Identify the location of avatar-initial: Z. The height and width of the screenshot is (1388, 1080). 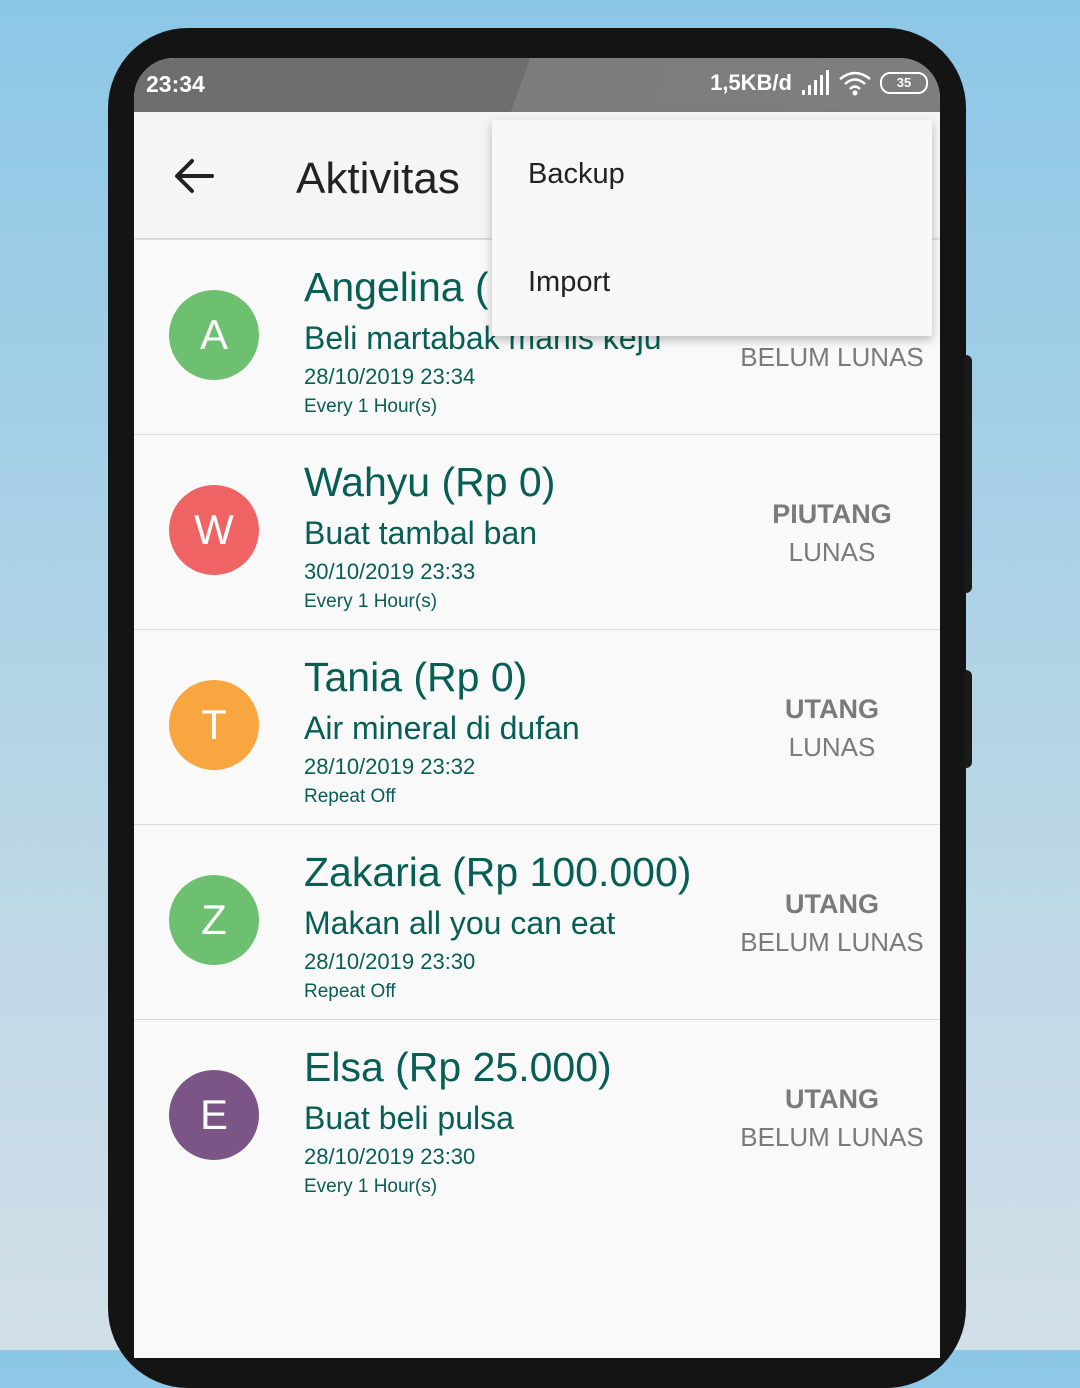
(214, 919).